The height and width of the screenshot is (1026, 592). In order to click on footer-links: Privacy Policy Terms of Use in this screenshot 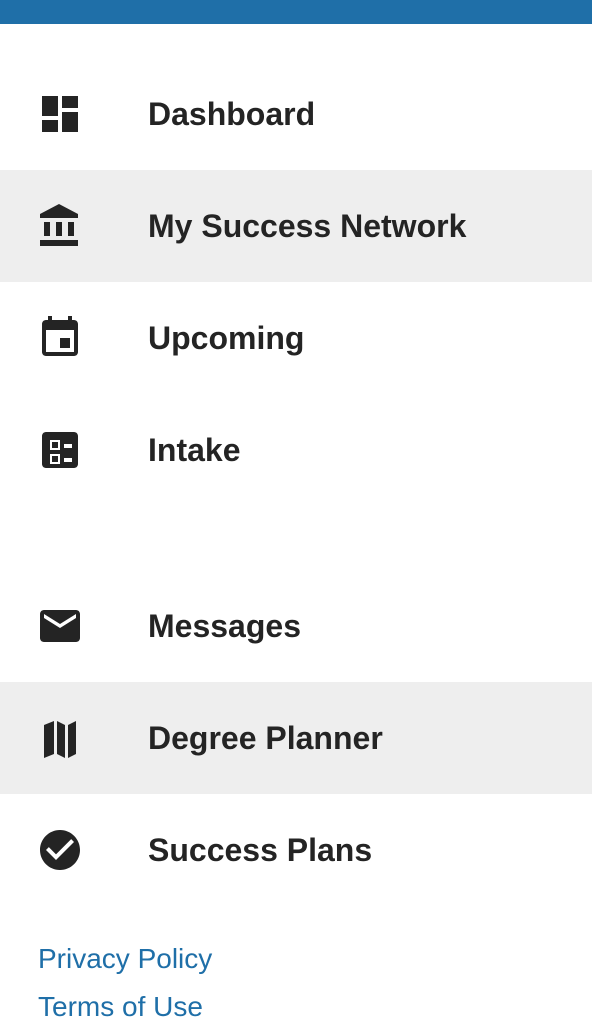, I will do `click(125, 983)`.